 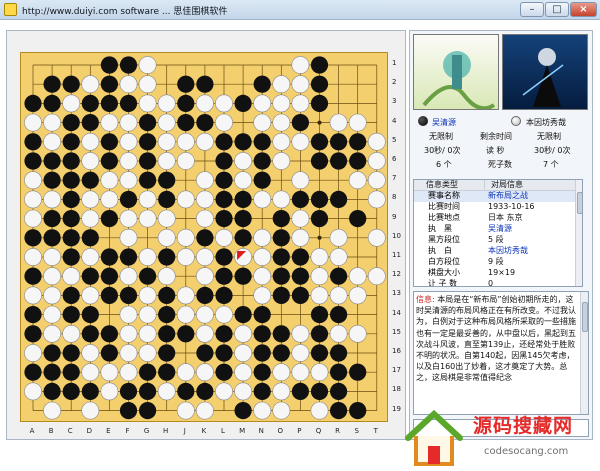 I want to click on table-row: 执 黑 吴清源, so click(x=498, y=229).